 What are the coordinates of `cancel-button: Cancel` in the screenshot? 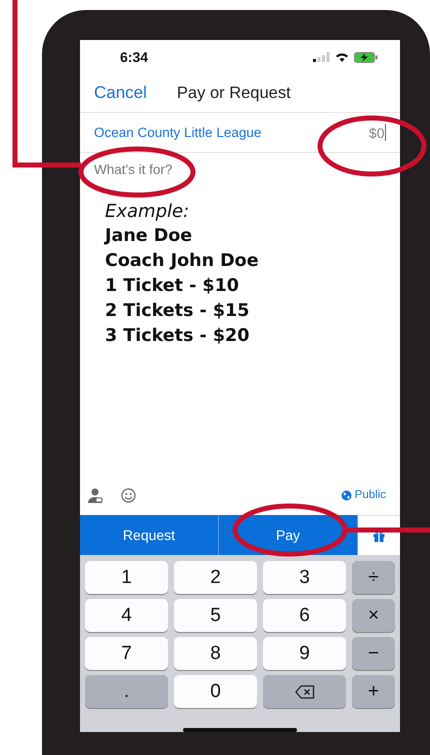 It's located at (120, 93).